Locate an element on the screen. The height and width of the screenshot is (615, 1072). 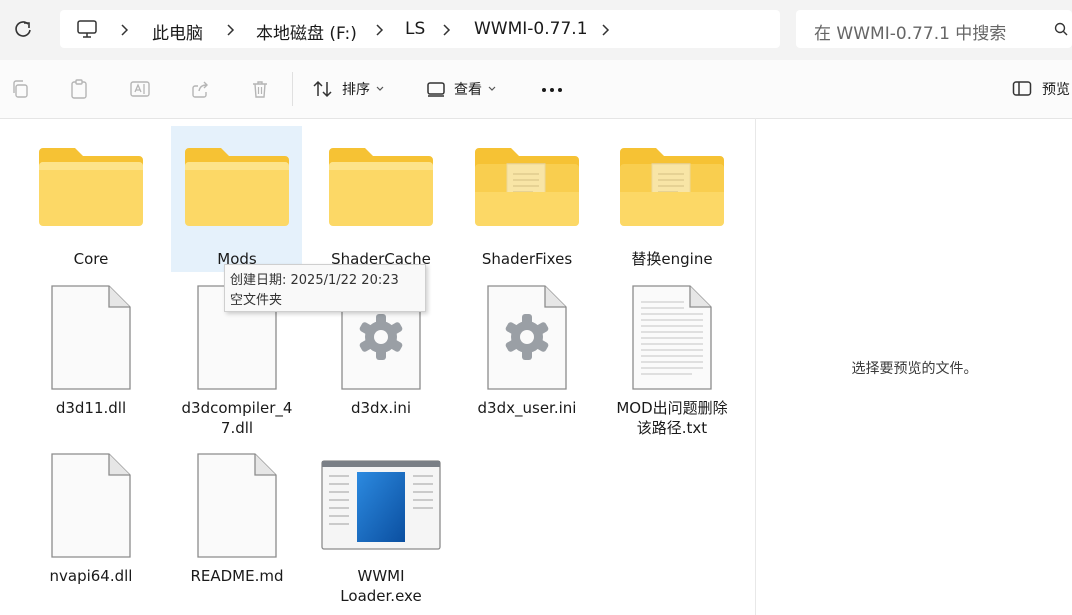
settings-file-icon is located at coordinates (527, 337).